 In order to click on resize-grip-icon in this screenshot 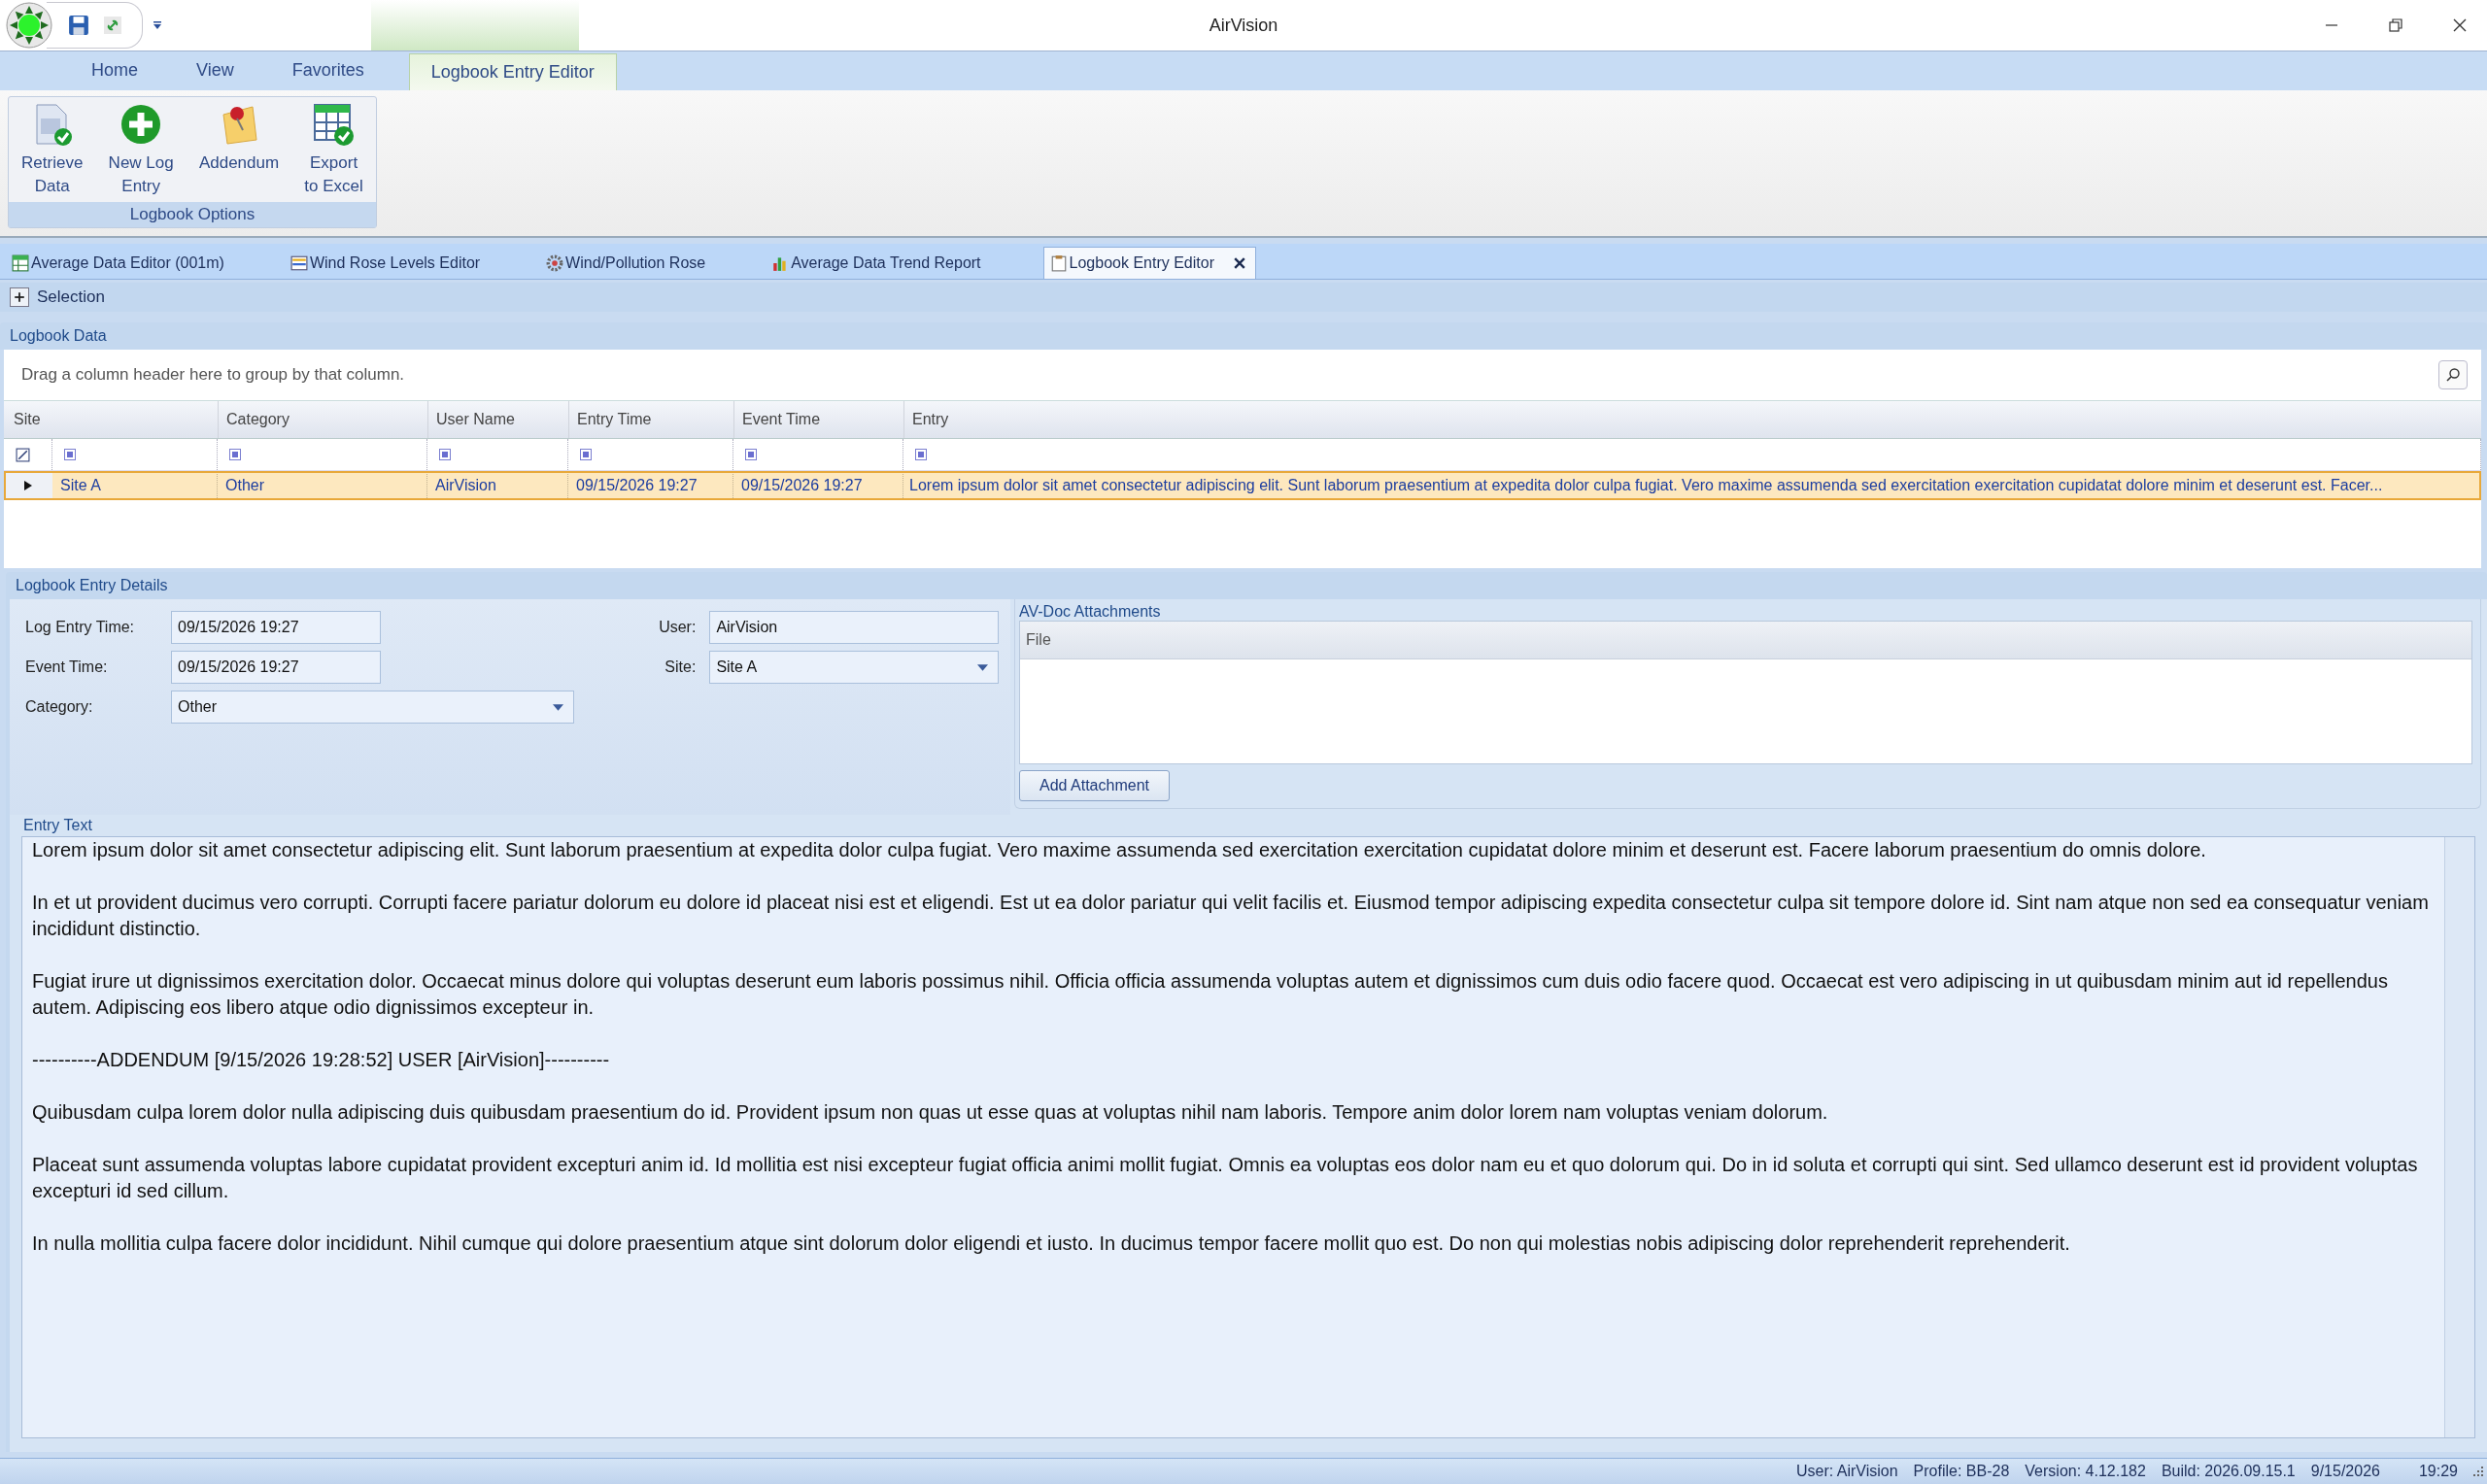, I will do `click(2478, 1471)`.